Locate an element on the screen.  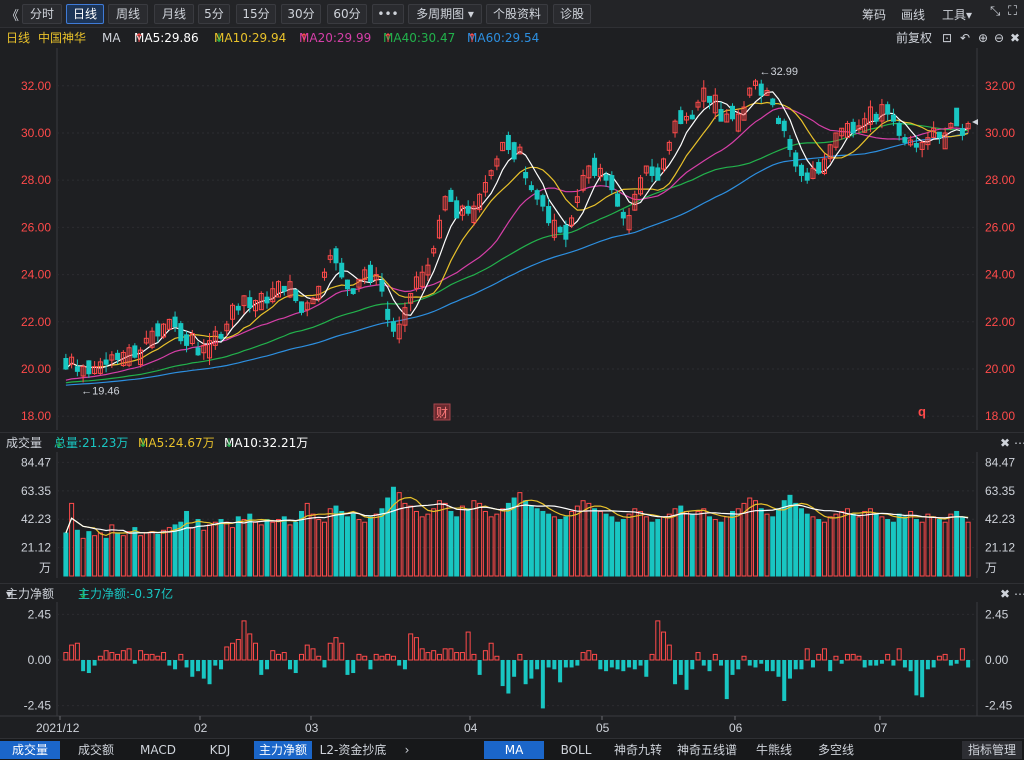
tab-turnover: 成交额 is located at coordinates (96, 750).